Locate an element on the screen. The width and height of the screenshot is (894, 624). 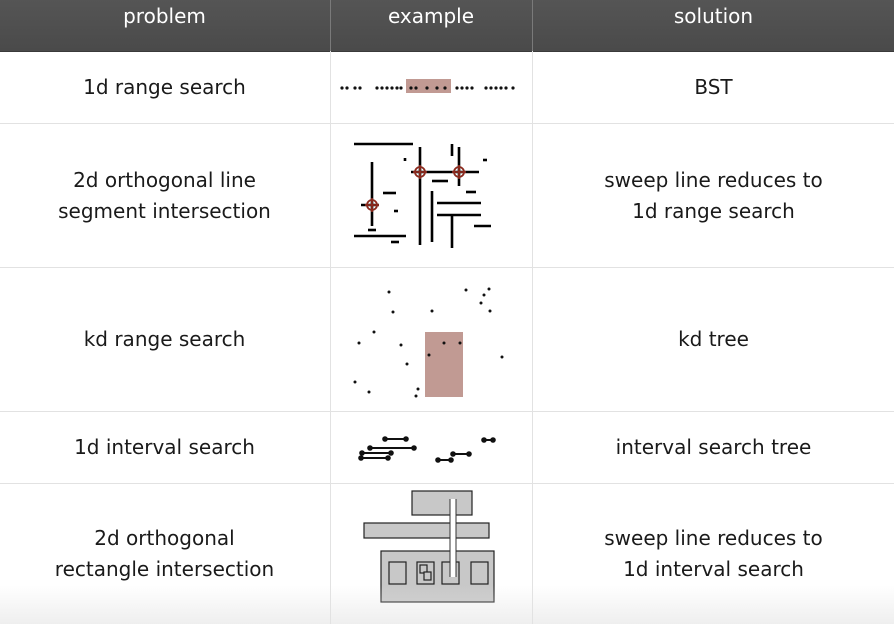
solution-text: interval search tree is located at coordinates (713, 447).